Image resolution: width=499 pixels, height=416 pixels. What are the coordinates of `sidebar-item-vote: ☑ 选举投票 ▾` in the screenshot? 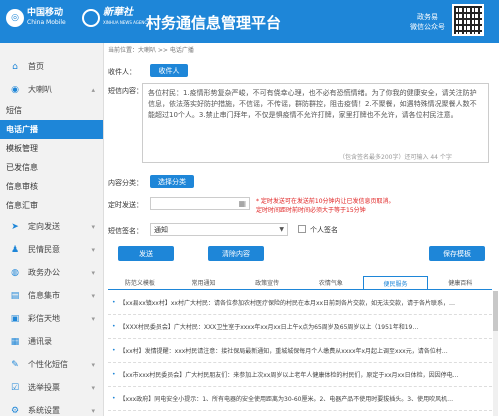 It's located at (51, 387).